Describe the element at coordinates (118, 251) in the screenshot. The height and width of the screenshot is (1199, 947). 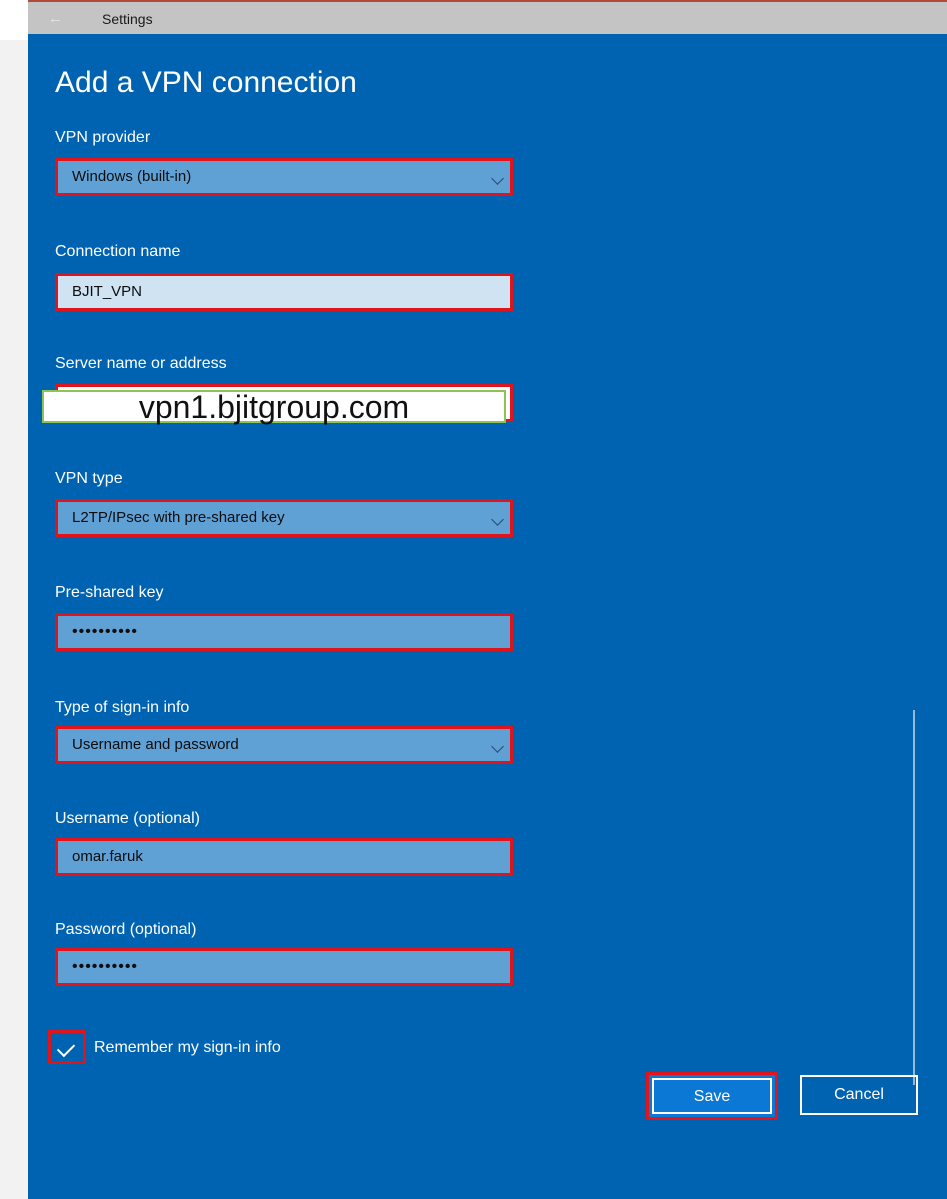
I see `connection-name-label: Connection name` at that location.